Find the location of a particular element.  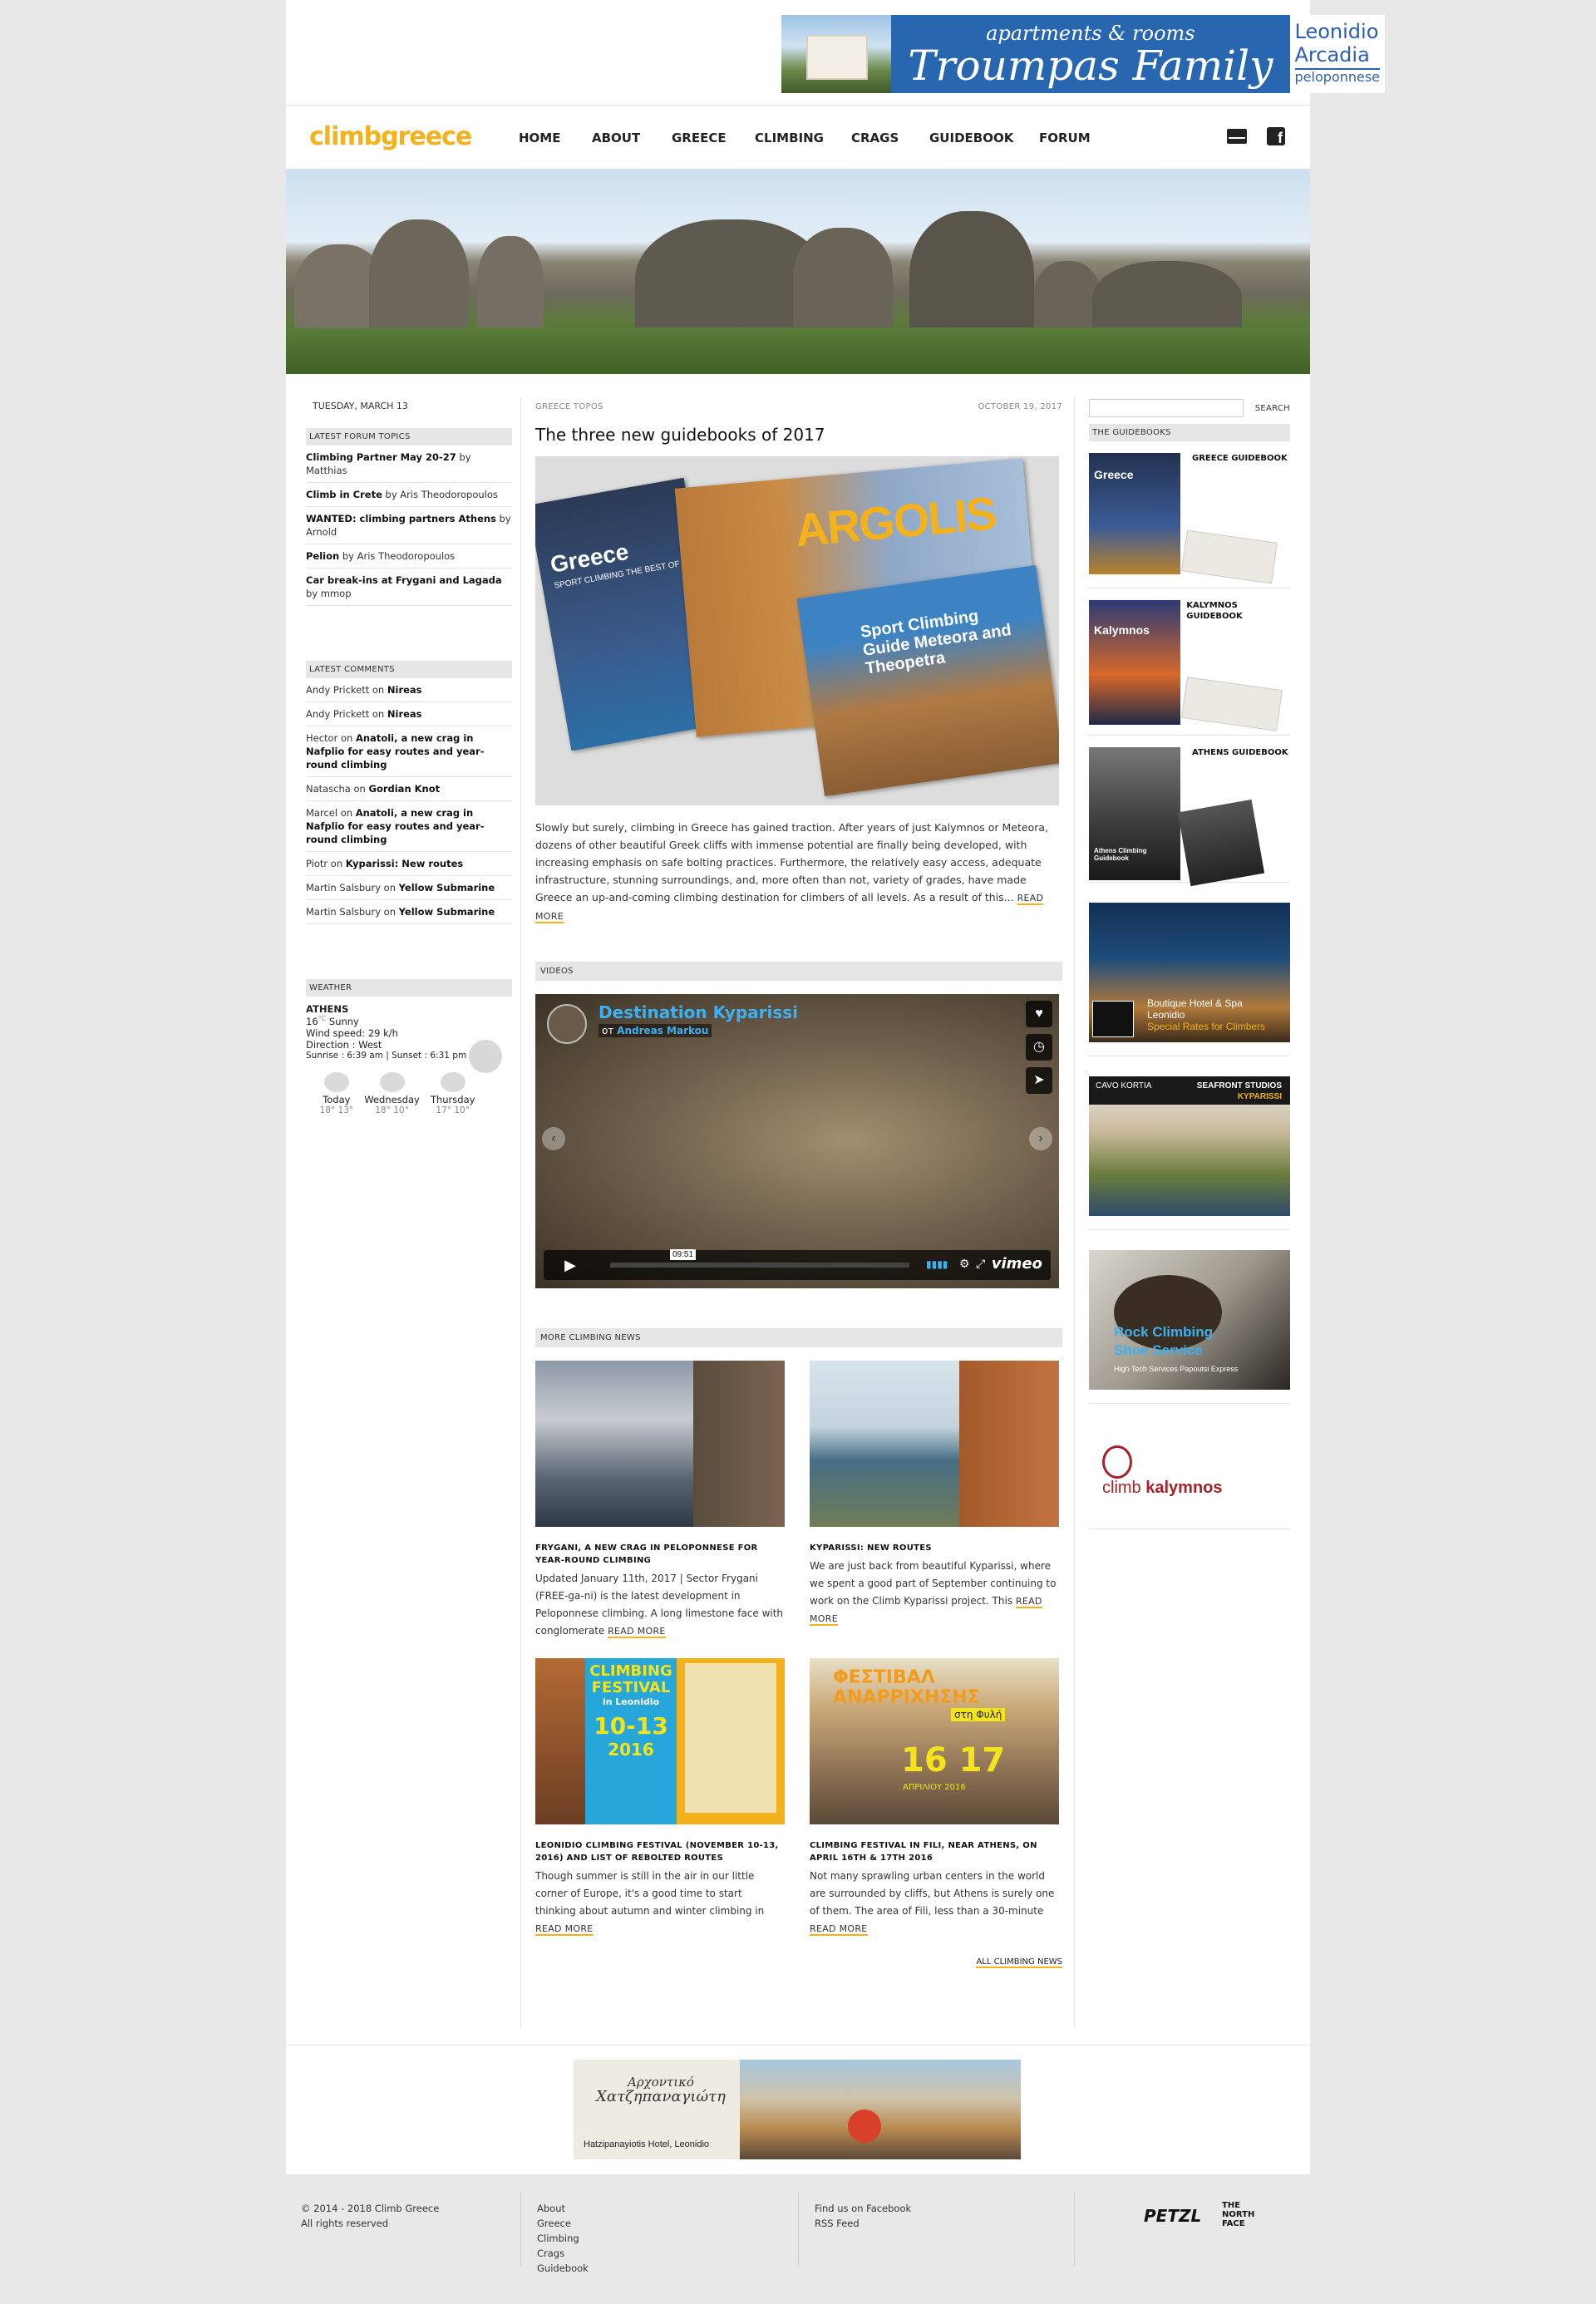

search-input is located at coordinates (1166, 408).